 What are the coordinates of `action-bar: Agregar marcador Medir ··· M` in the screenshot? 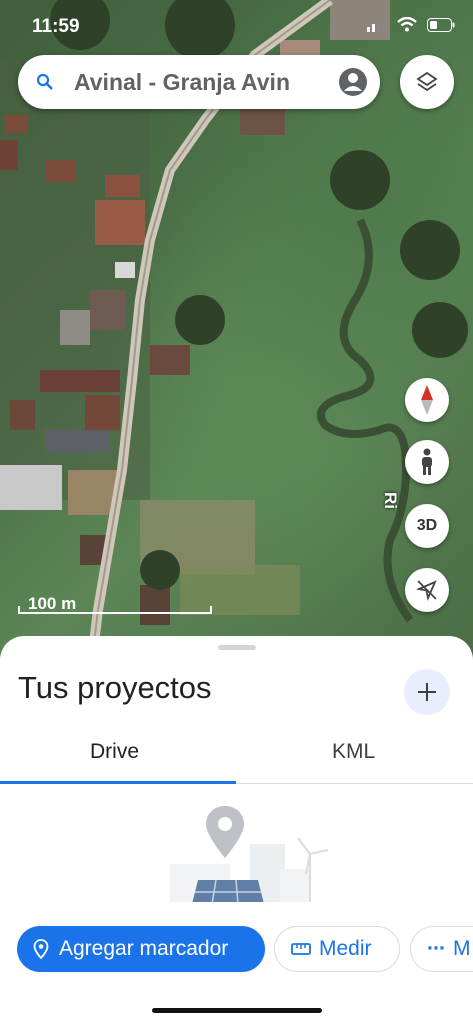 It's located at (236, 963).